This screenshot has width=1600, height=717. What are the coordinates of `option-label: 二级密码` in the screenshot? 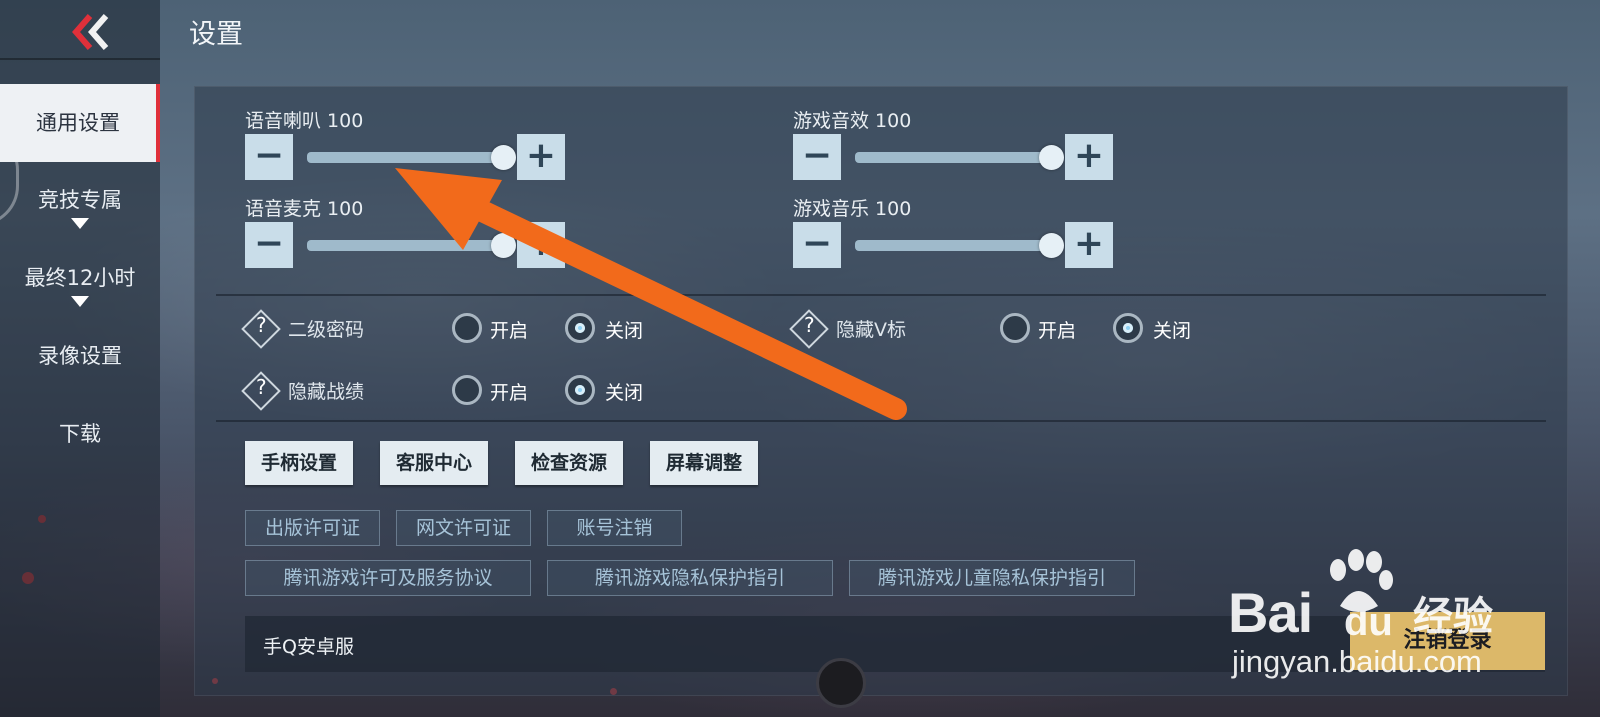 It's located at (326, 330).